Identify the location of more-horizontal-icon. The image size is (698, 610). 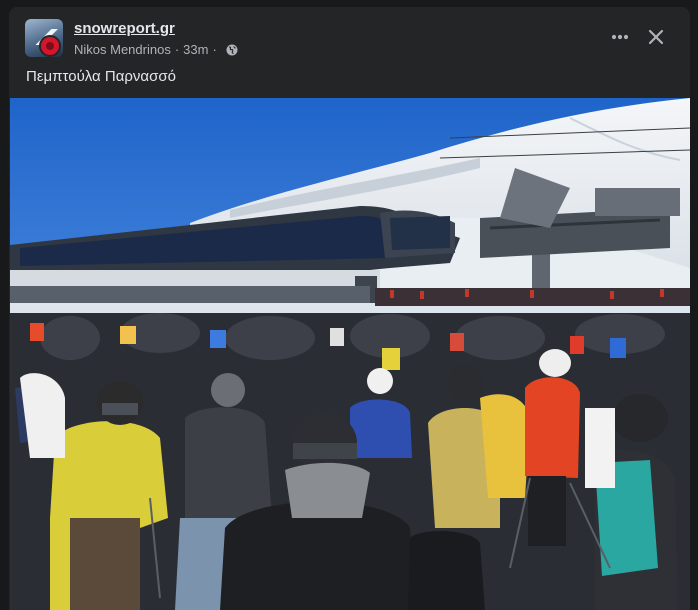
(620, 37).